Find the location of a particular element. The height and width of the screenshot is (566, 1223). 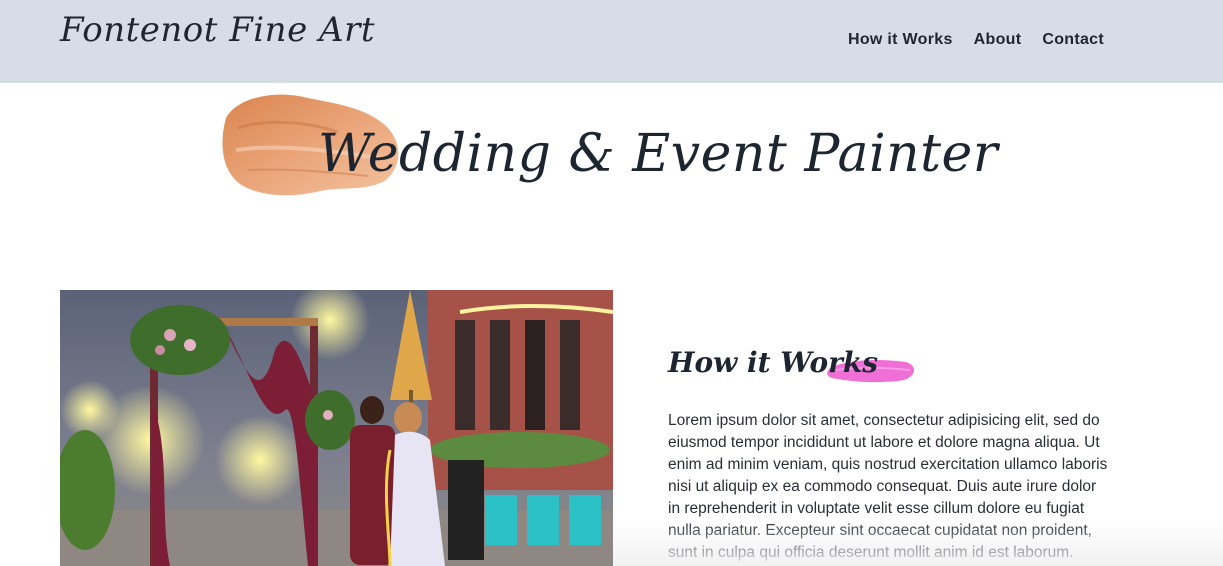

main-nav: How it Works About Contact is located at coordinates (976, 40).